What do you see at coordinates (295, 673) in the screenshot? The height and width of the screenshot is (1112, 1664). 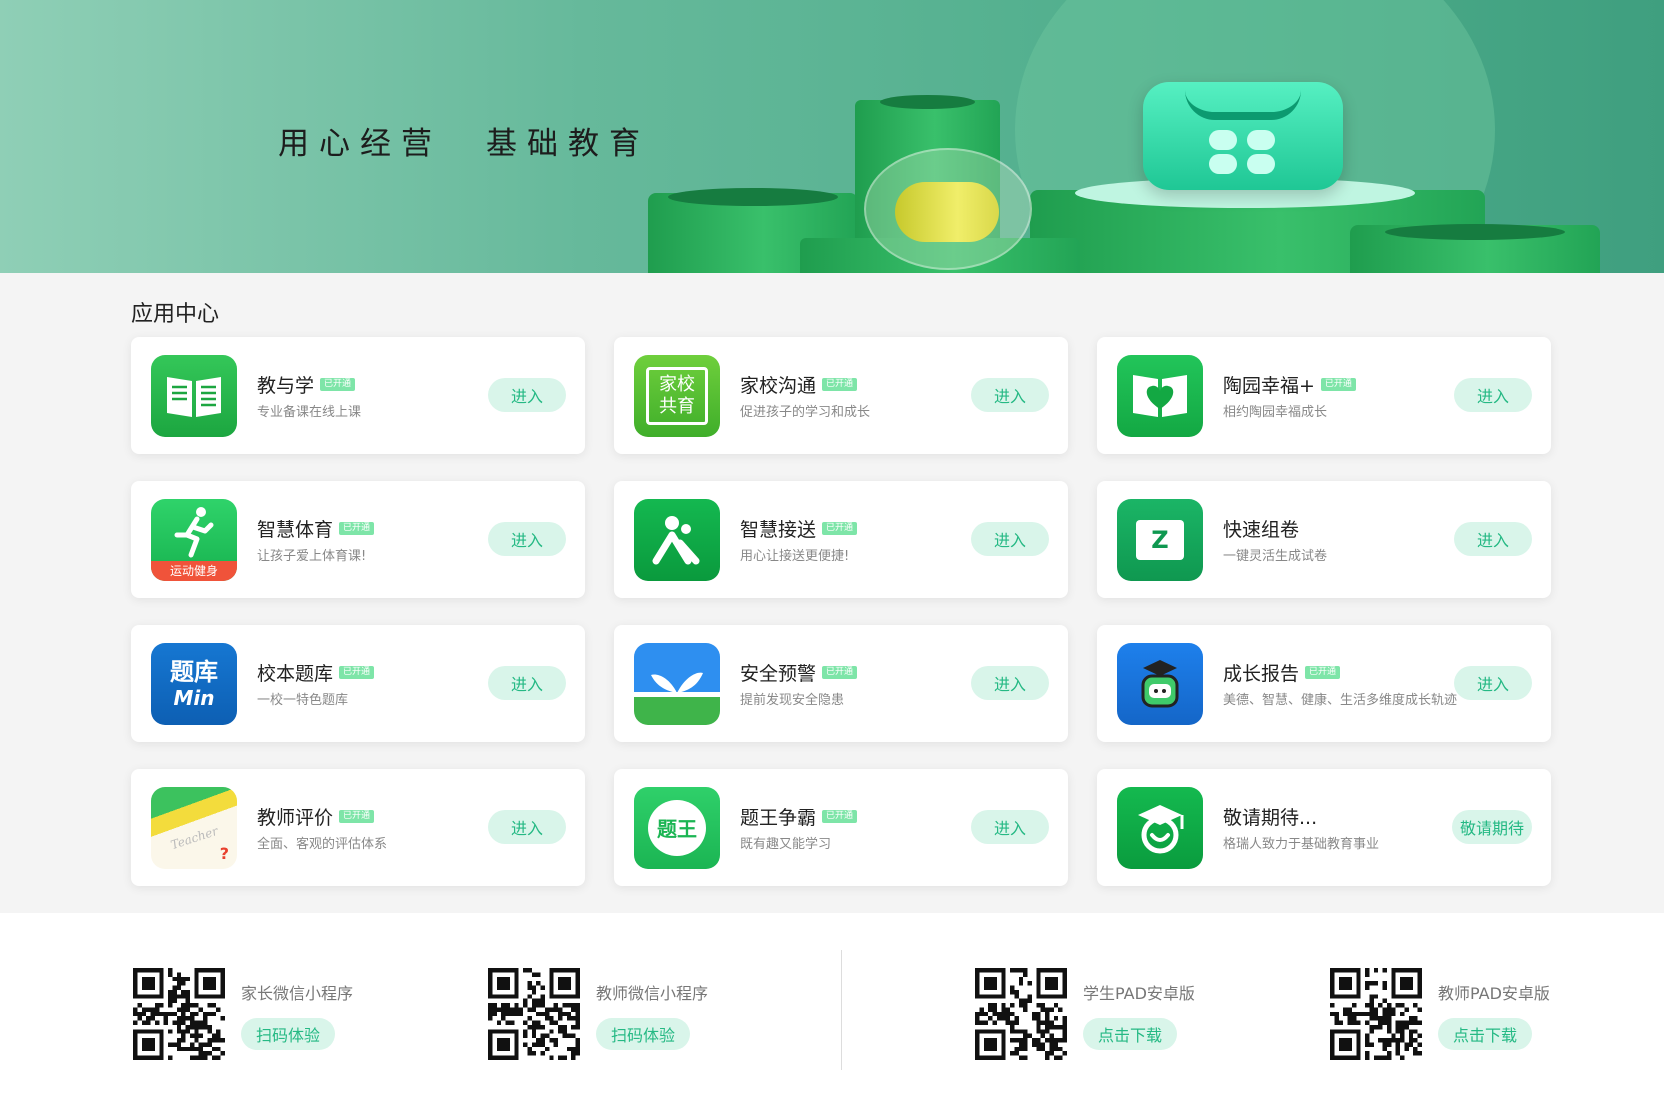 I see `app-name: 校本题库` at bounding box center [295, 673].